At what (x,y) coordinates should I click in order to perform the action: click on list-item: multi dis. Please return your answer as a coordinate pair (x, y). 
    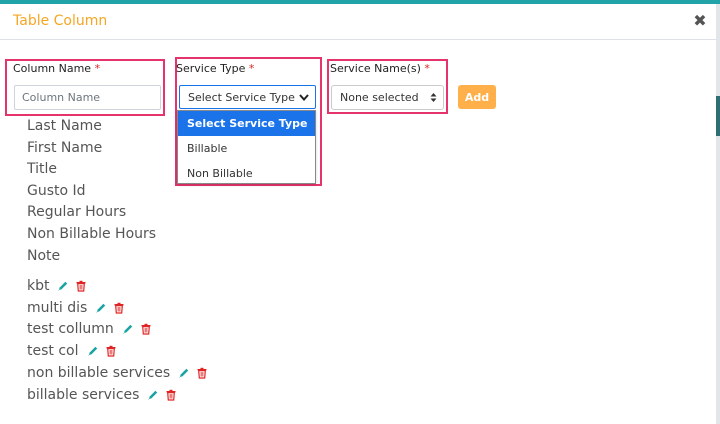
    Looking at the image, I should click on (117, 308).